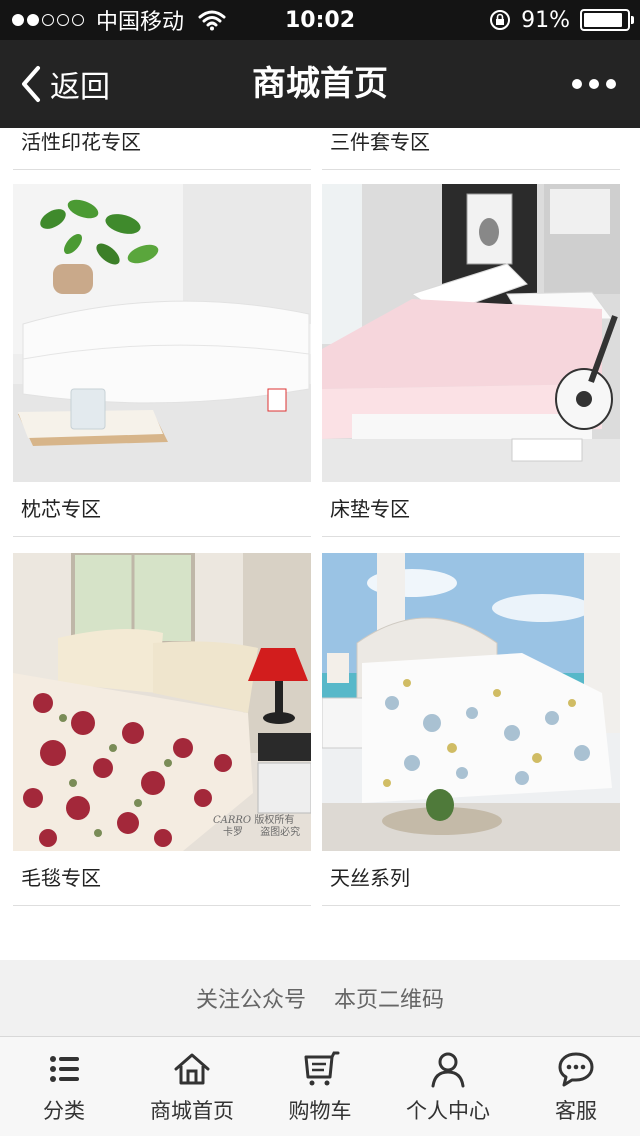  I want to click on category-label: 三件套专区, so click(471, 149).